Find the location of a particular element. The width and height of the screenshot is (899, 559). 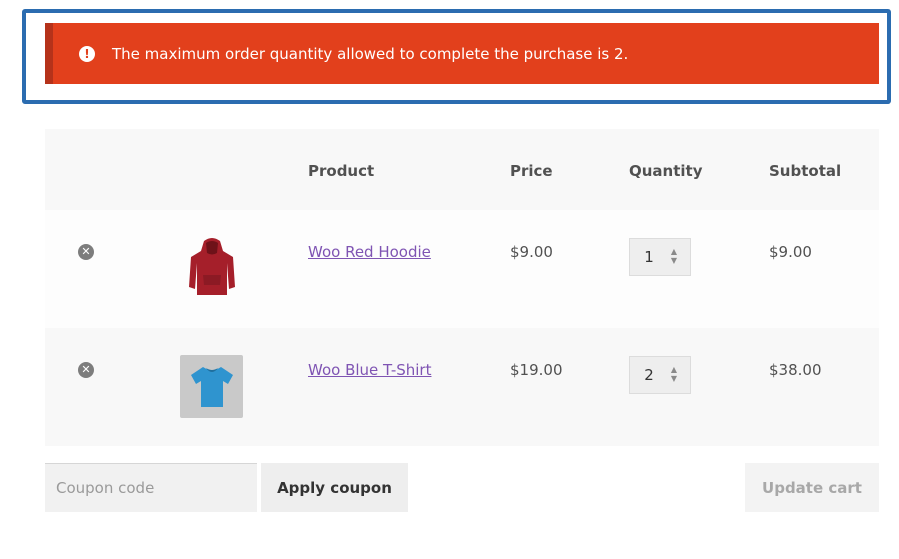

coupon-code-input is located at coordinates (151, 487).